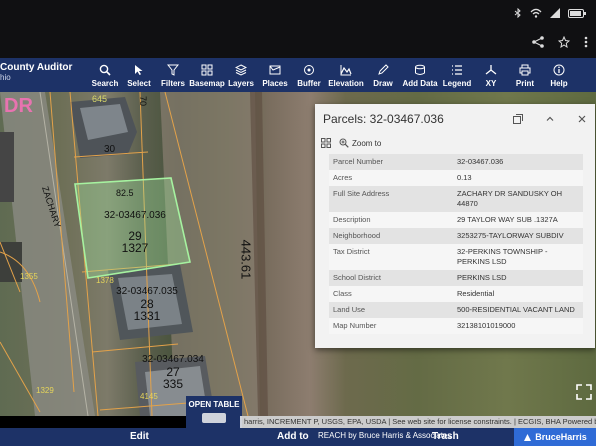  Describe the element at coordinates (518, 294) in the screenshot. I see `attribute-value: Residential` at that location.